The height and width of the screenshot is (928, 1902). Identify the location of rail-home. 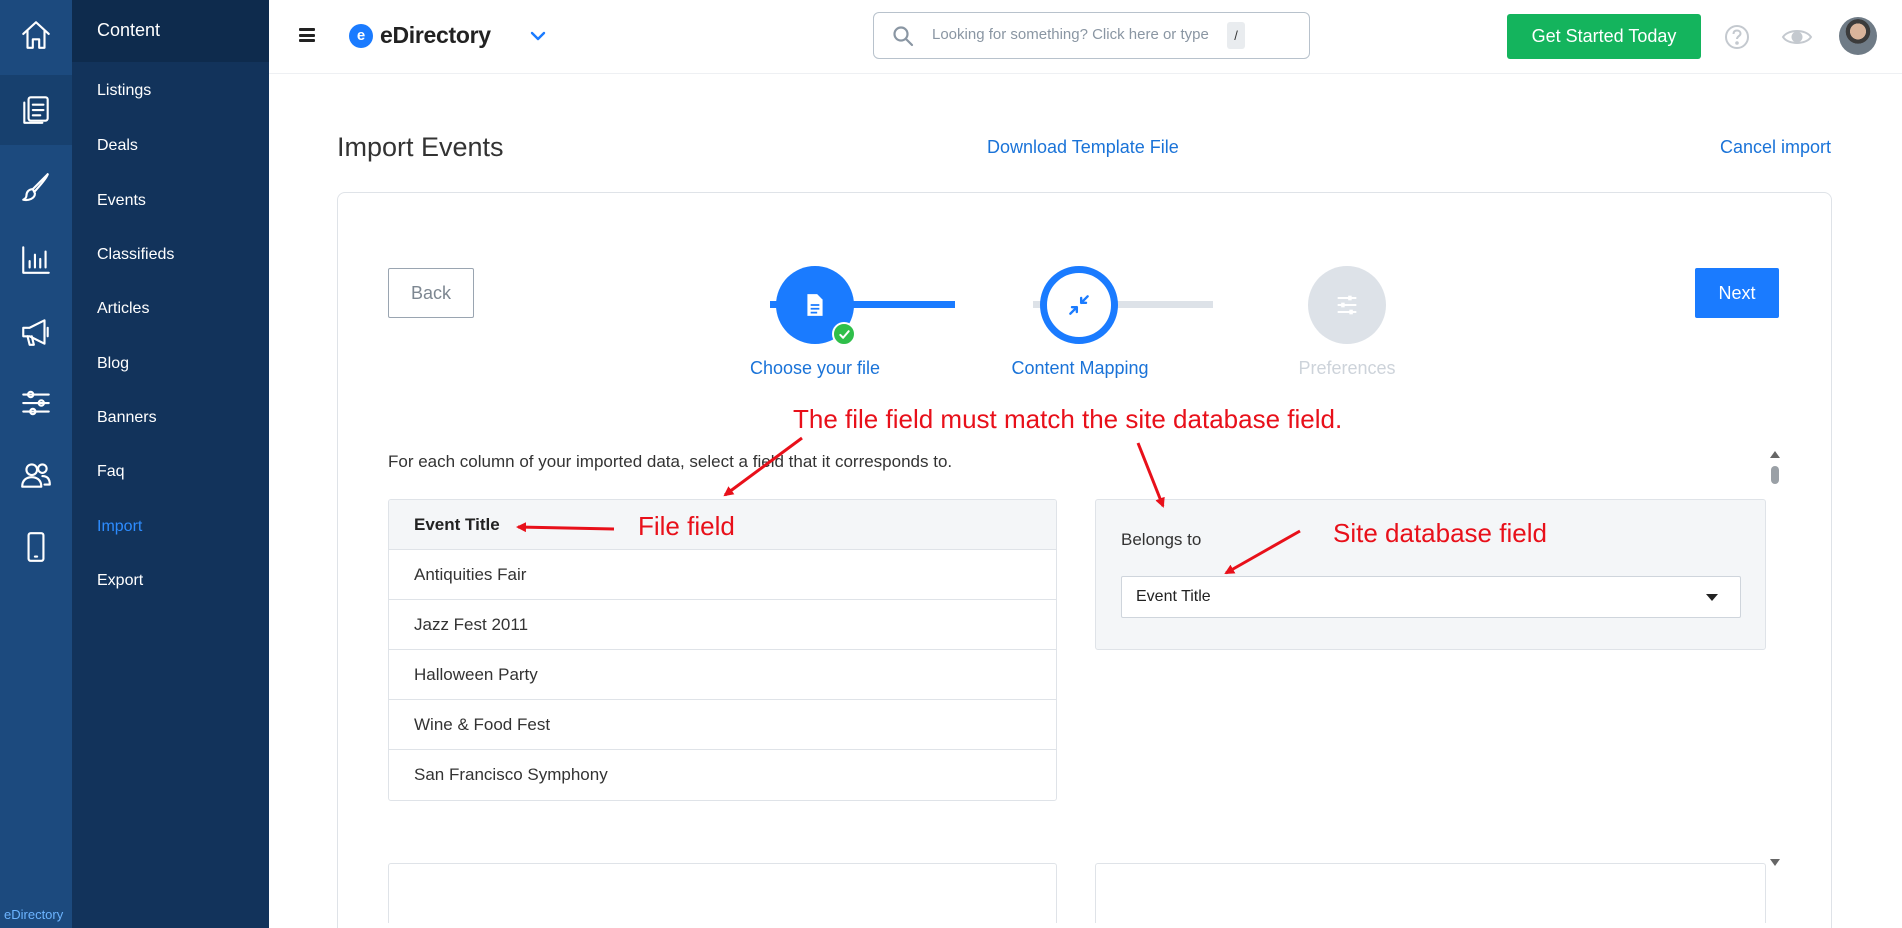
(36, 35).